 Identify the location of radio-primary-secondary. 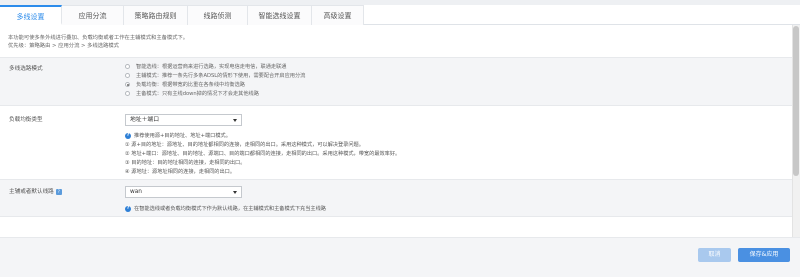
(127, 75).